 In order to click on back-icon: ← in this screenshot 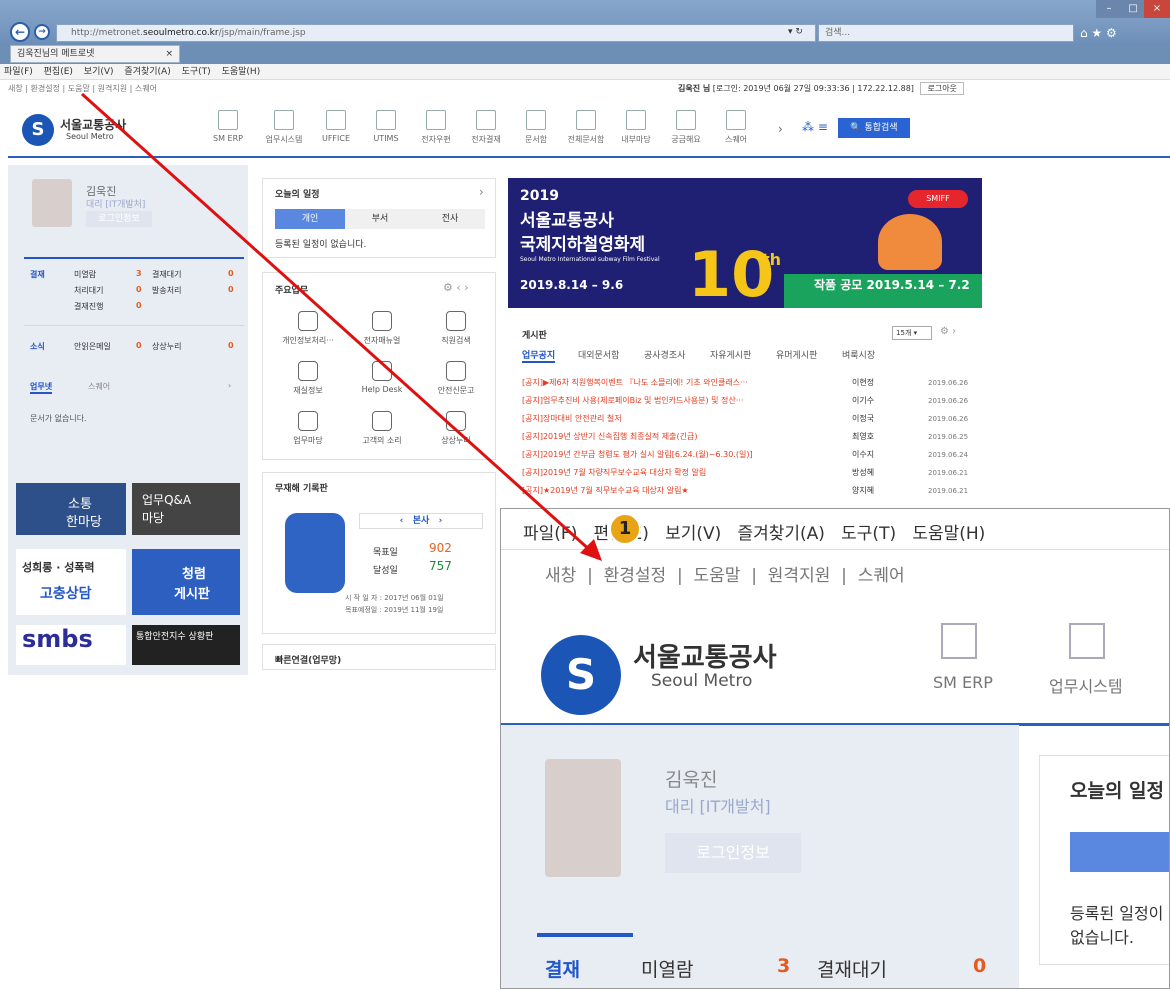, I will do `click(20, 32)`.